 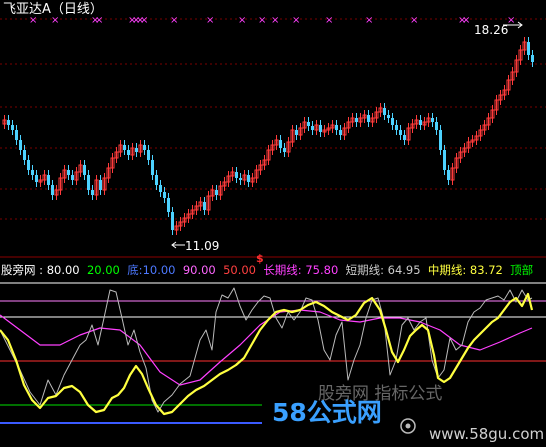 What do you see at coordinates (135, 270) in the screenshot?
I see `legend-label-bottom: 底:` at bounding box center [135, 270].